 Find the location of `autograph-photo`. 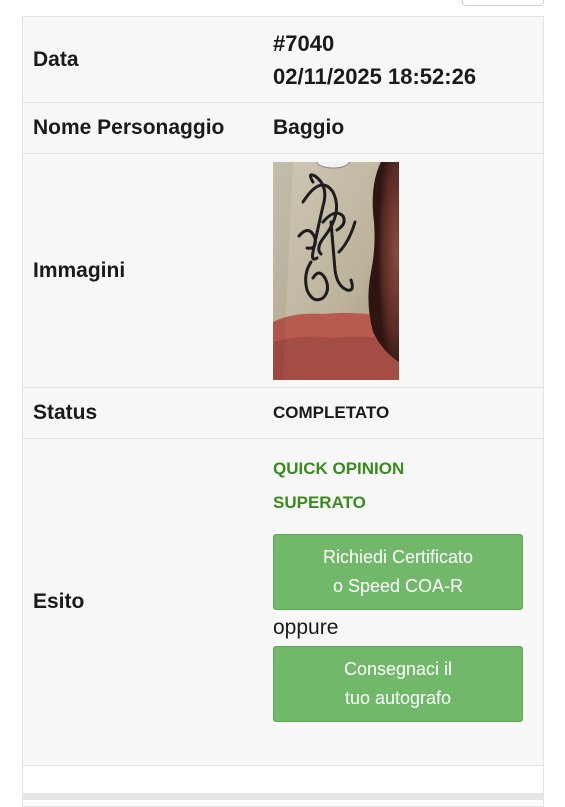

autograph-photo is located at coordinates (336, 270).